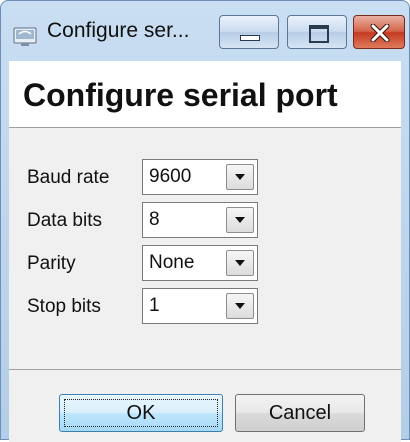 The image size is (410, 442). What do you see at coordinates (64, 220) in the screenshot?
I see `data-bits-label: Data bits` at bounding box center [64, 220].